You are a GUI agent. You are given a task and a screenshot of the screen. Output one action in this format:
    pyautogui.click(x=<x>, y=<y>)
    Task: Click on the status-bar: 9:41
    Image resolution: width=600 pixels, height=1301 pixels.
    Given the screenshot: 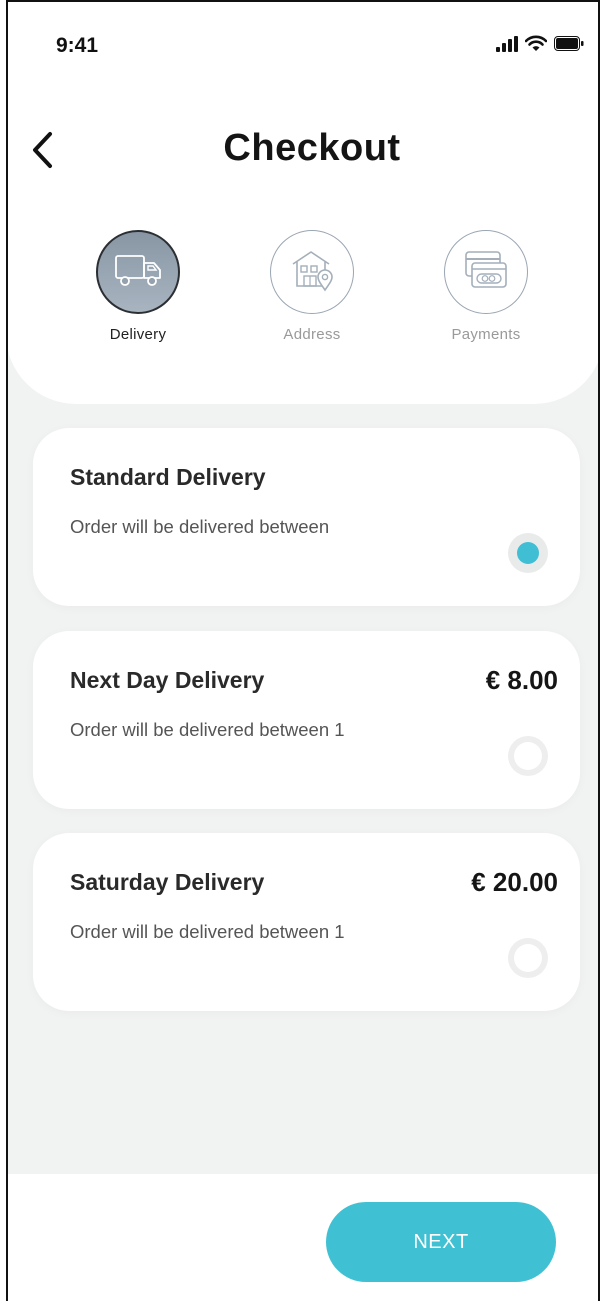 What is the action you would take?
    pyautogui.click(x=303, y=47)
    